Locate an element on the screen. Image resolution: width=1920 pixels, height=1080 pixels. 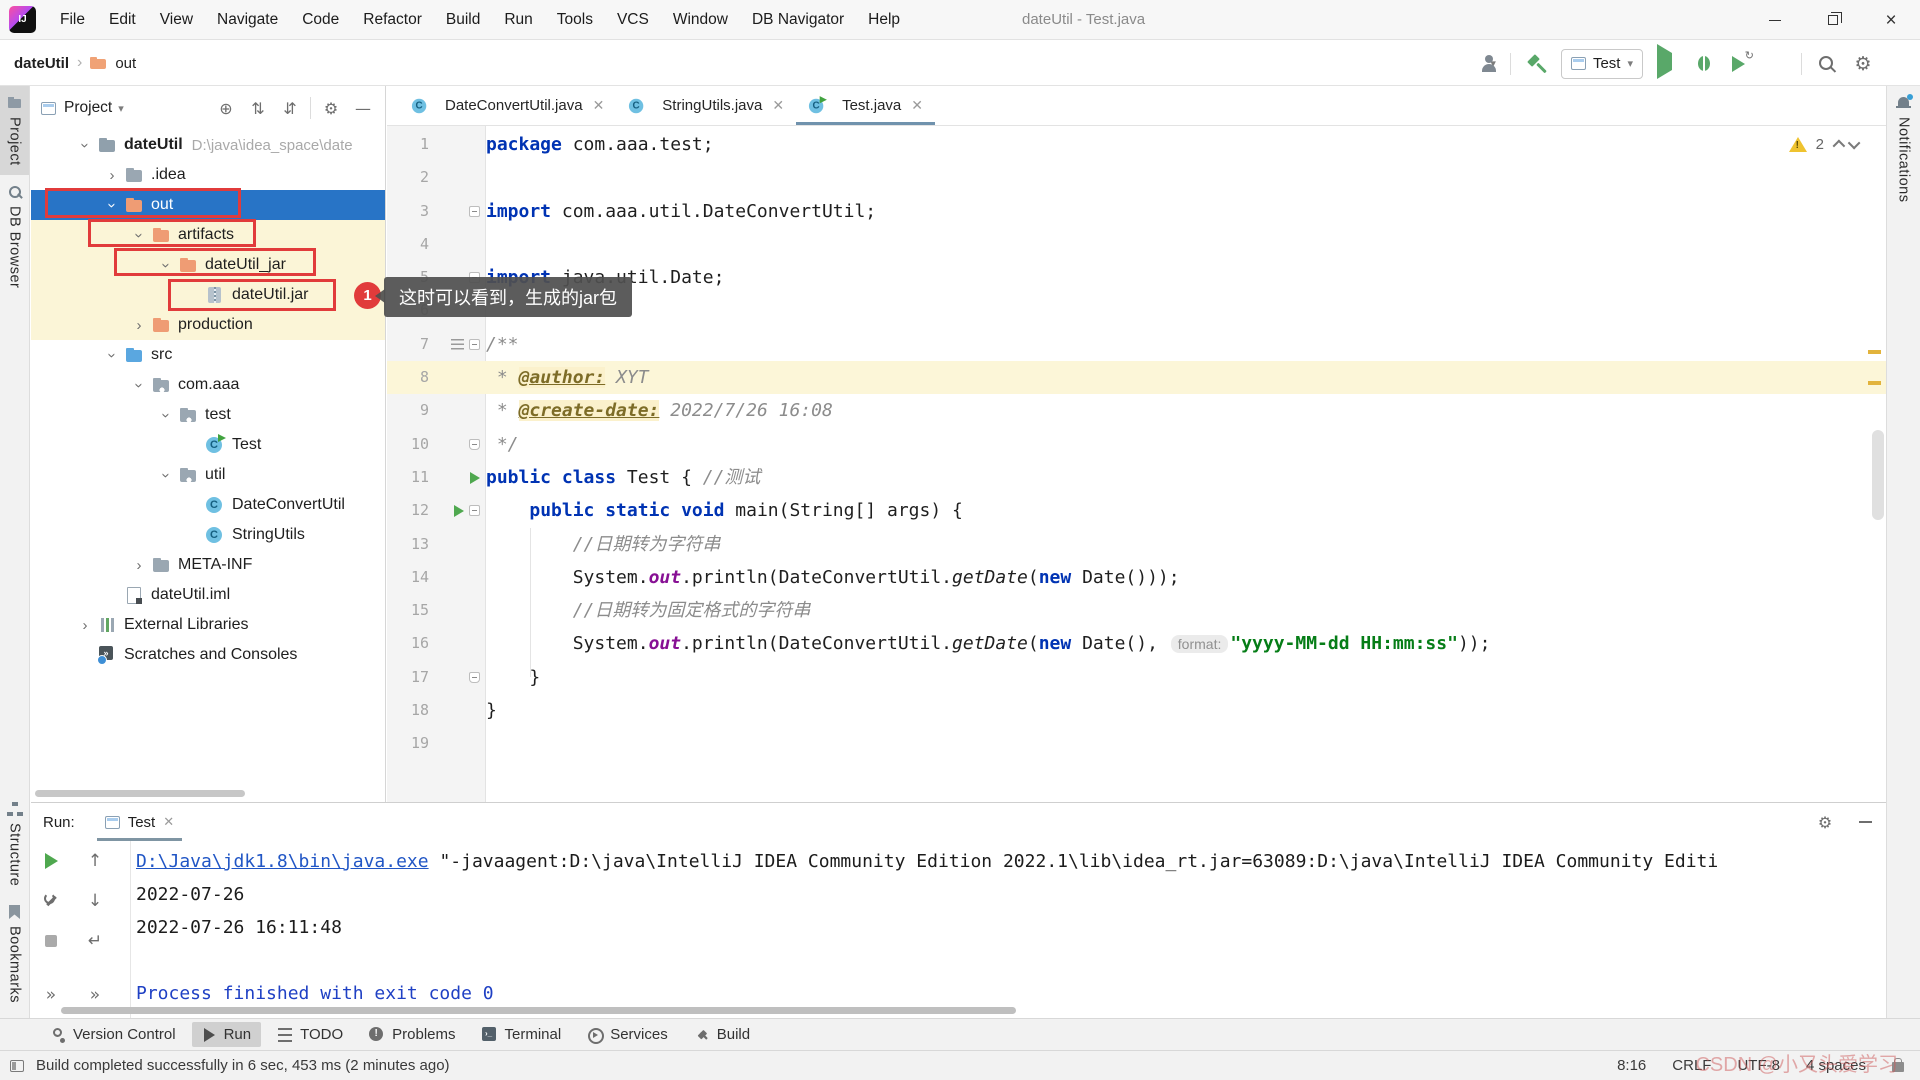
tree-row--idea: › .idea is located at coordinates (208, 175).